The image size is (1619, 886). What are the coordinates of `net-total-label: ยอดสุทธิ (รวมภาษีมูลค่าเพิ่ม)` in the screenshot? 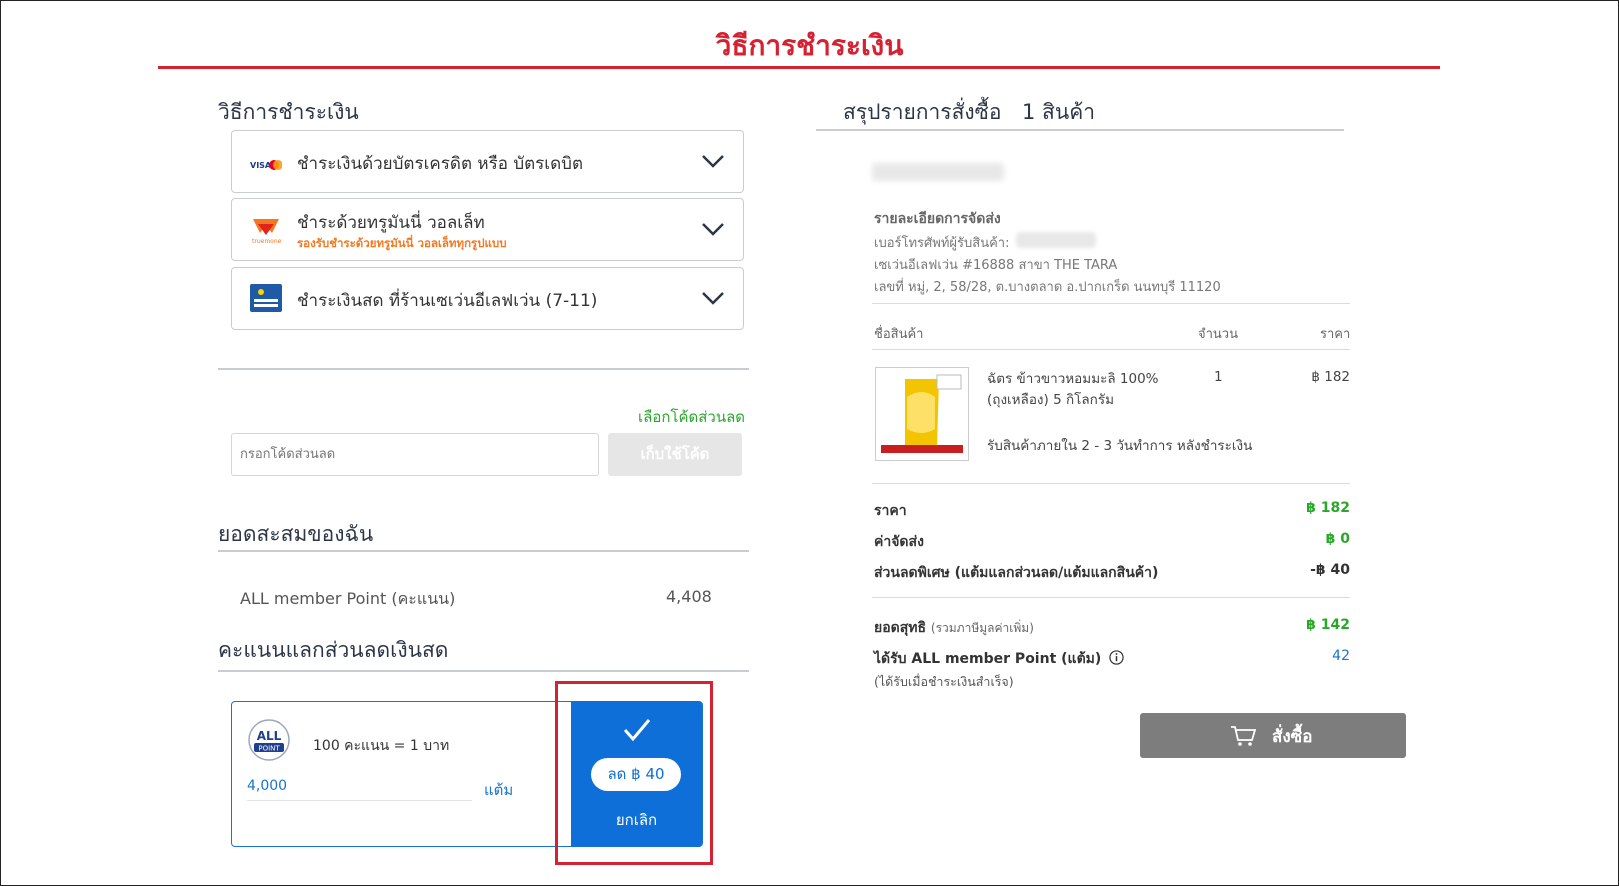 It's located at (954, 628).